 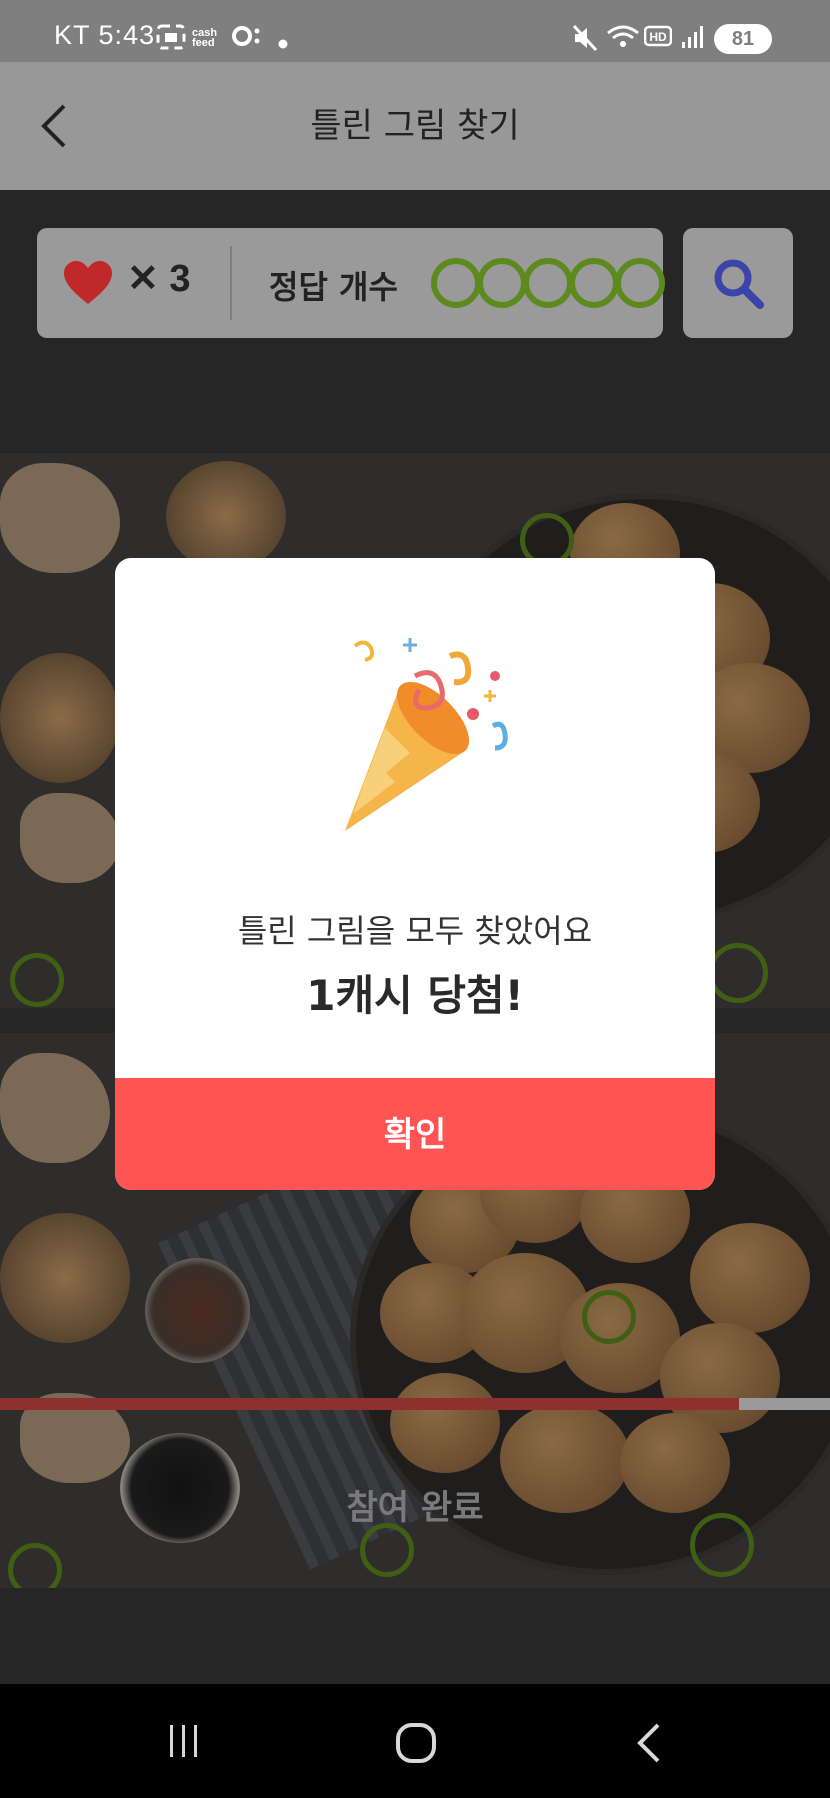 I want to click on confirm-button: 확인, so click(x=415, y=1134).